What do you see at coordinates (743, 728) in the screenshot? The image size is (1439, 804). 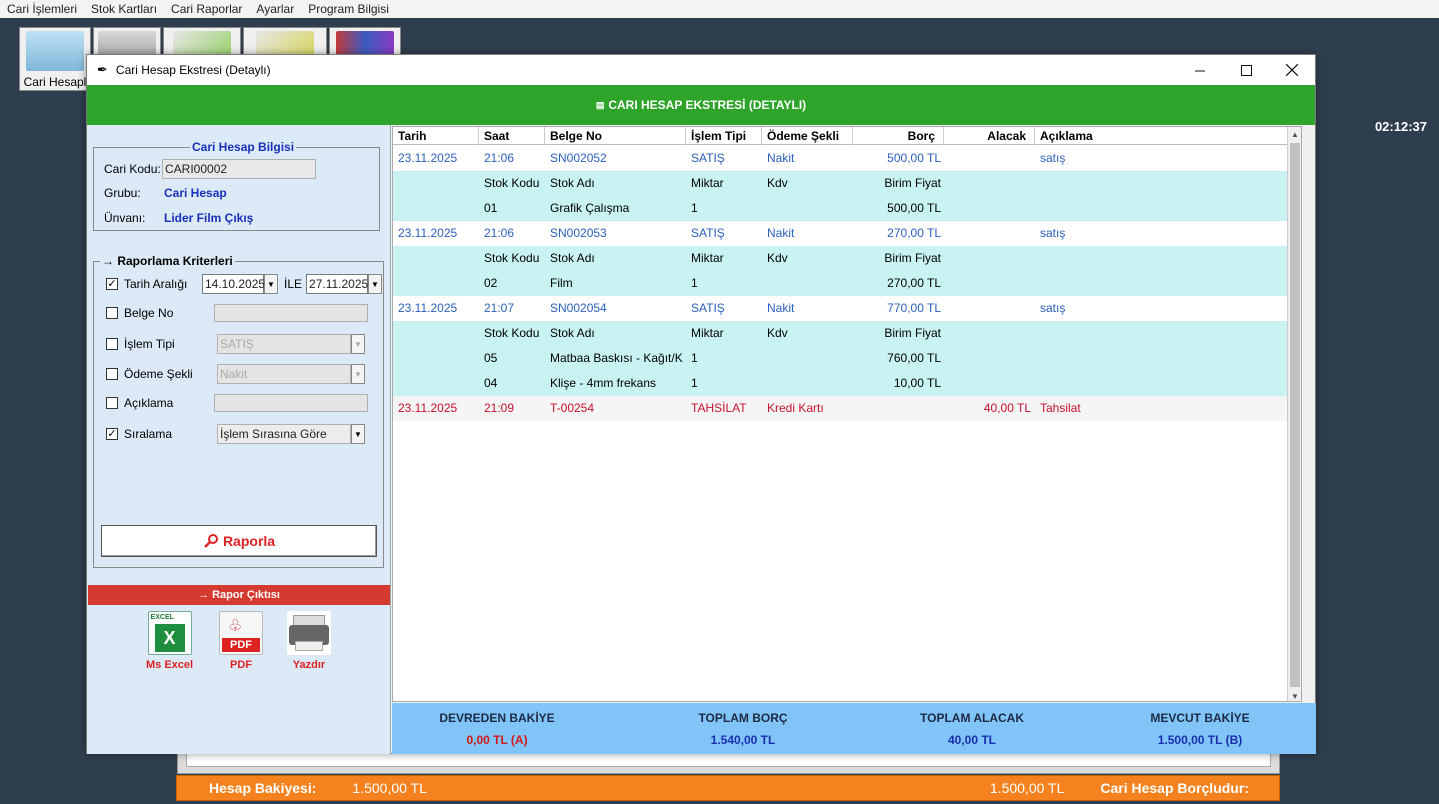 I see `total-debit: TOPLAM BORÇ 1.540,00 TL` at bounding box center [743, 728].